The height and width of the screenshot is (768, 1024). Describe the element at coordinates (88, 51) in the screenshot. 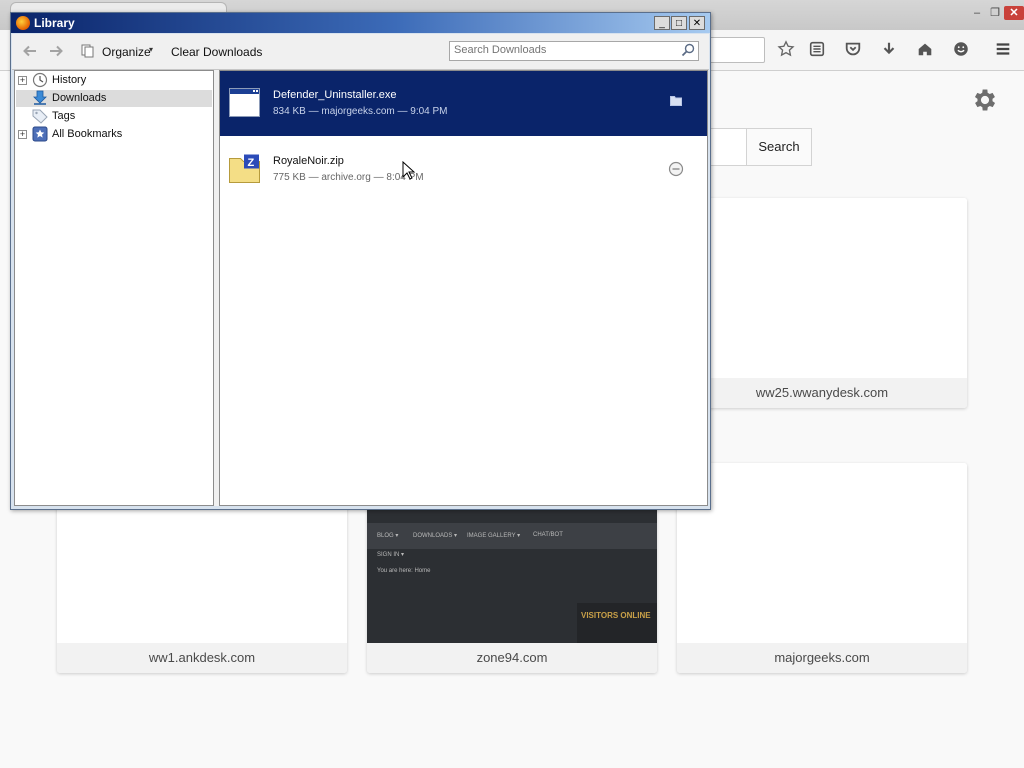

I see `organize-icon` at that location.